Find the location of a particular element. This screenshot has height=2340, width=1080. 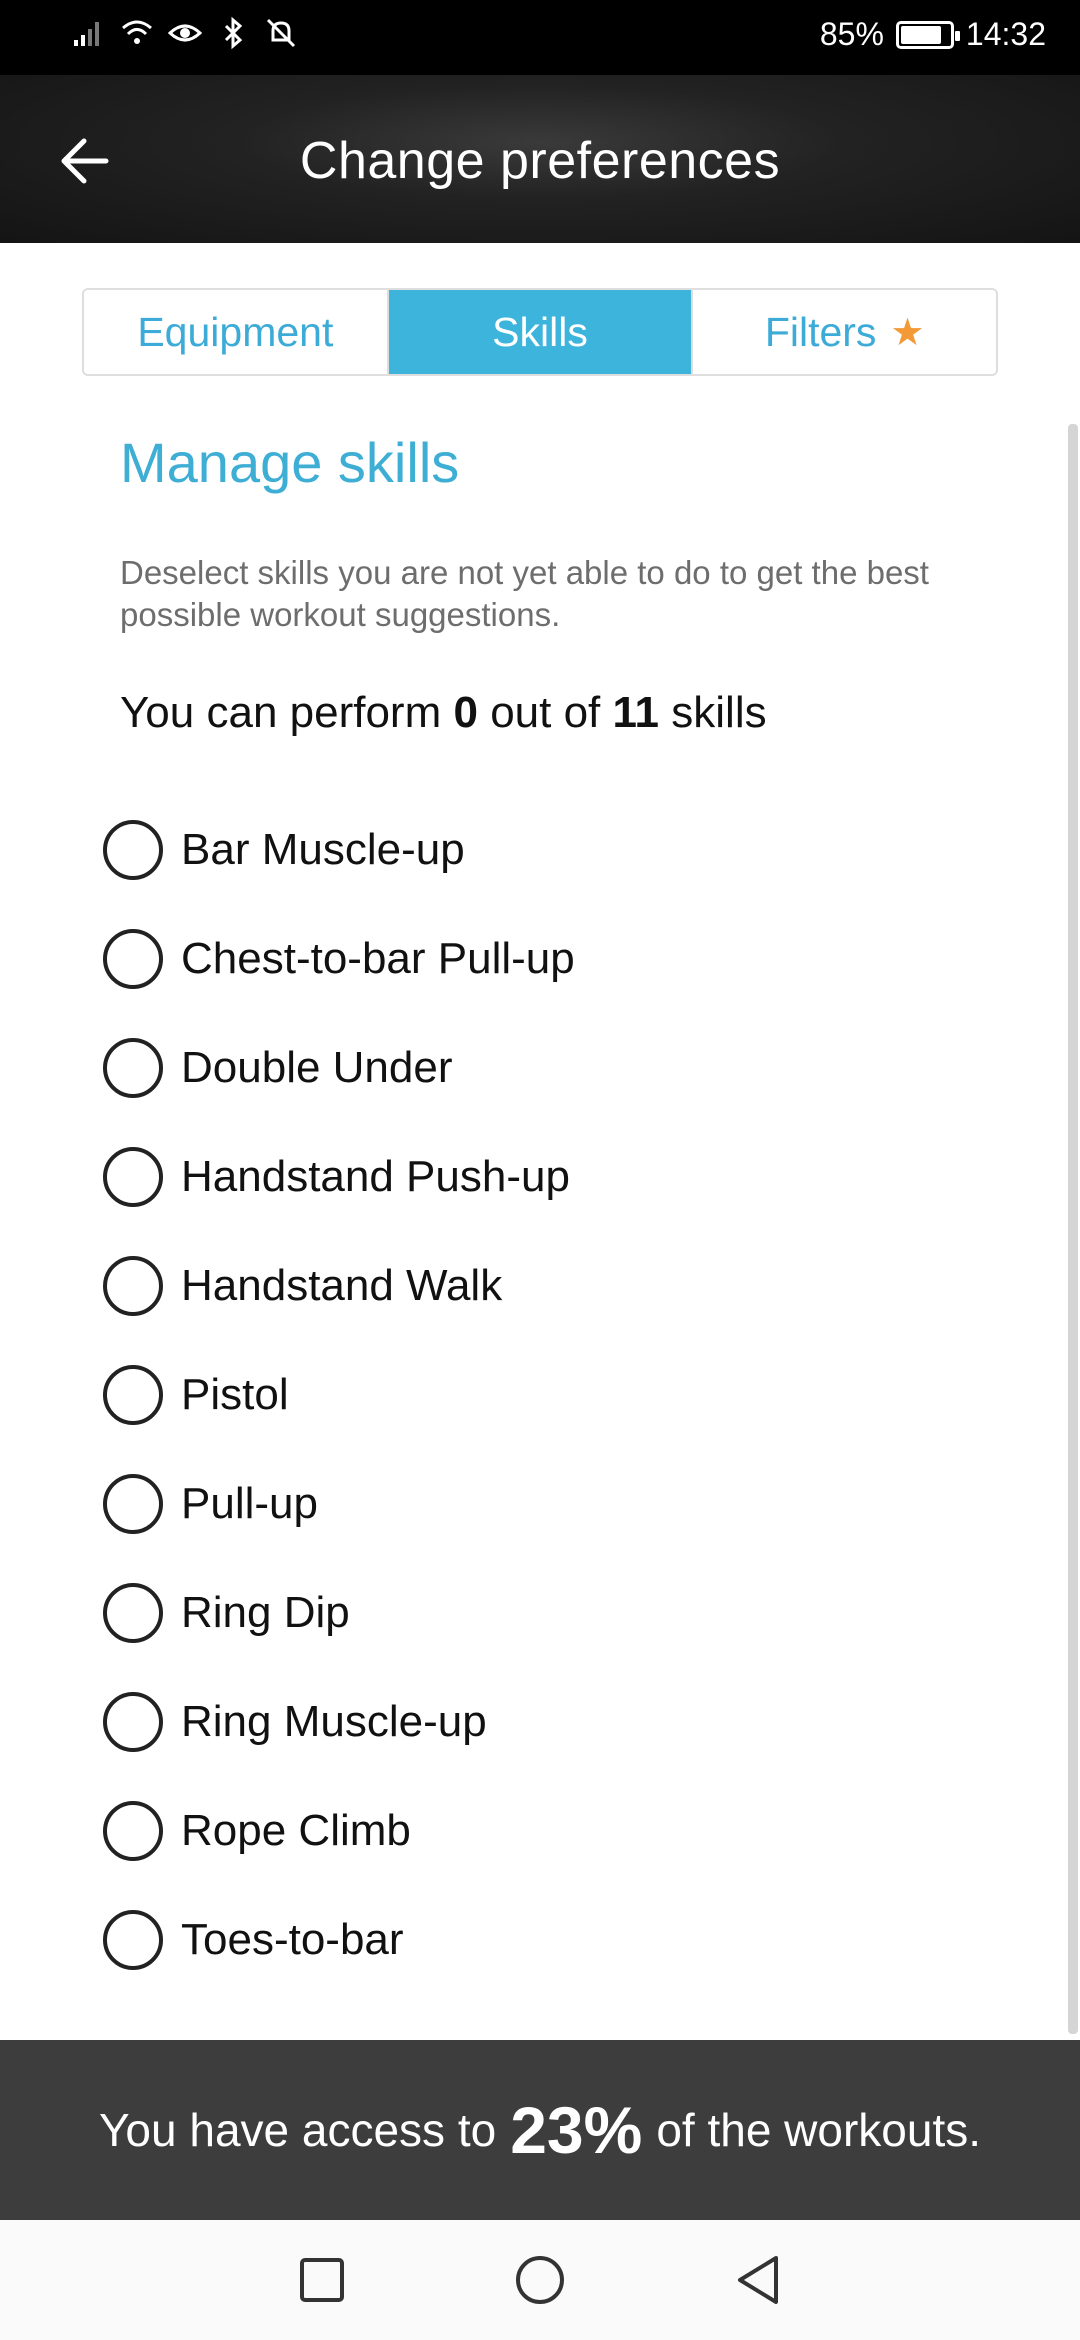

section-title: Manage skills is located at coordinates (290, 462).